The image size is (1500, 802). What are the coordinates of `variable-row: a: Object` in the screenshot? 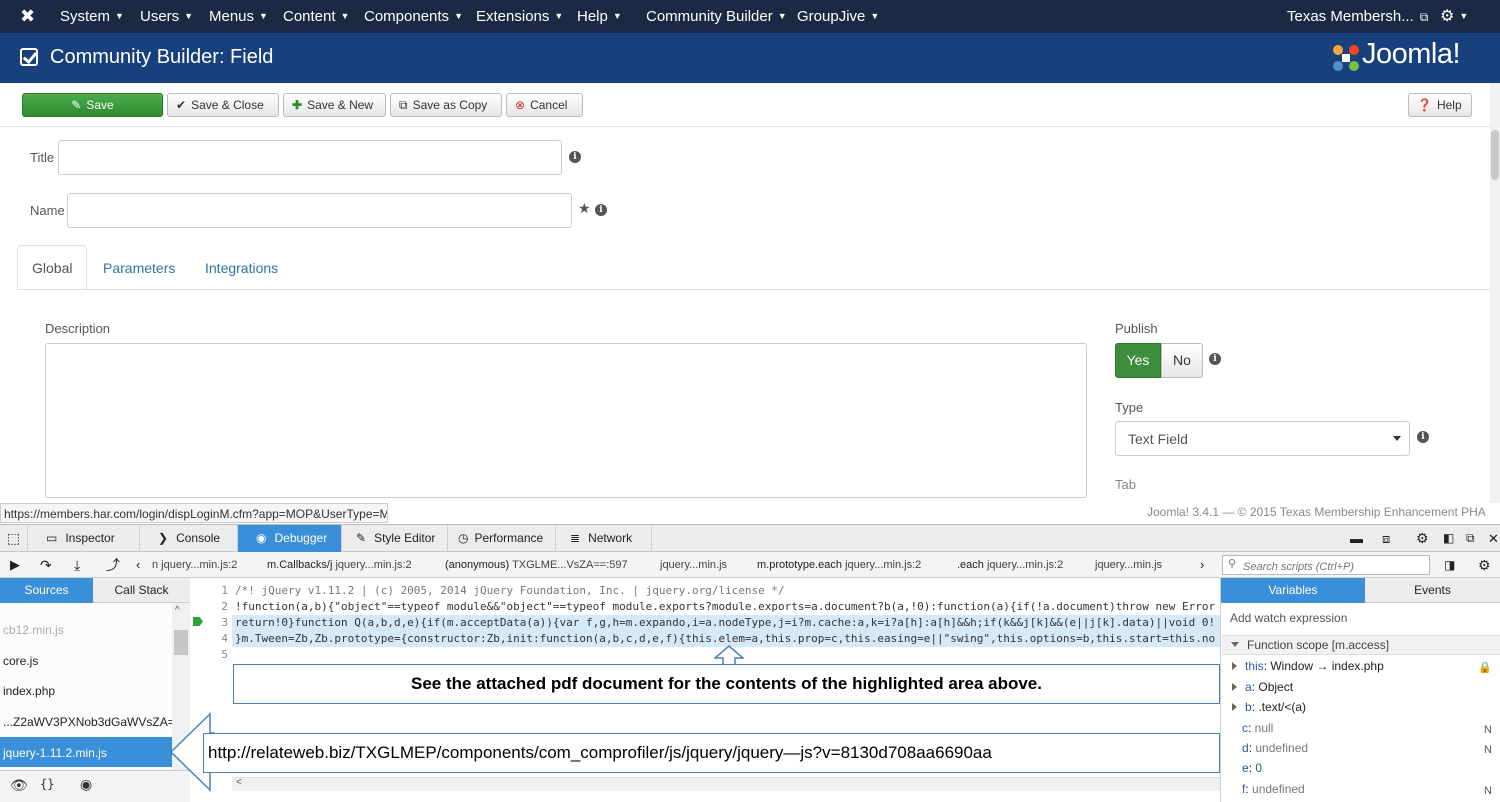 It's located at (1361, 689).